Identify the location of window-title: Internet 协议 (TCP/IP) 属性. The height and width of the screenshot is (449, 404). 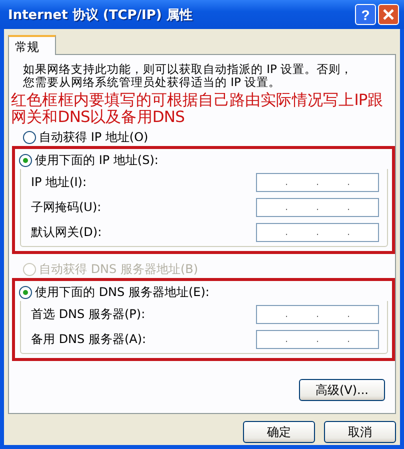
(100, 15).